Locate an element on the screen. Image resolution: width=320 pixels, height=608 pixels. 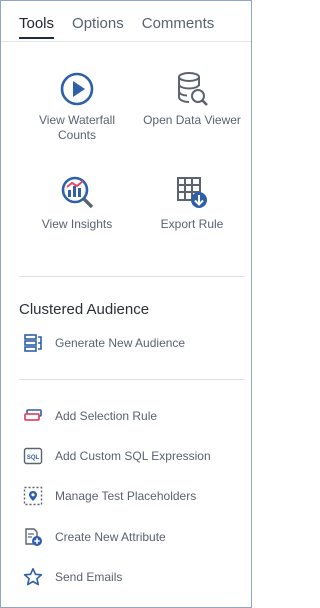
view-waterfall-counts-label: View Waterfall Counts is located at coordinates (77, 127).